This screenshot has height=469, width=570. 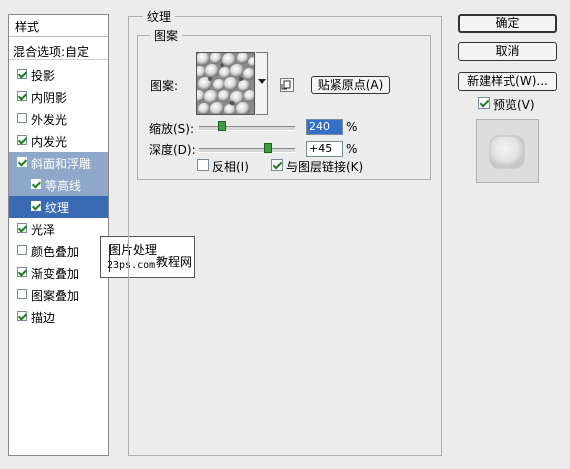 What do you see at coordinates (507, 51) in the screenshot?
I see `cancel-button: 取消` at bounding box center [507, 51].